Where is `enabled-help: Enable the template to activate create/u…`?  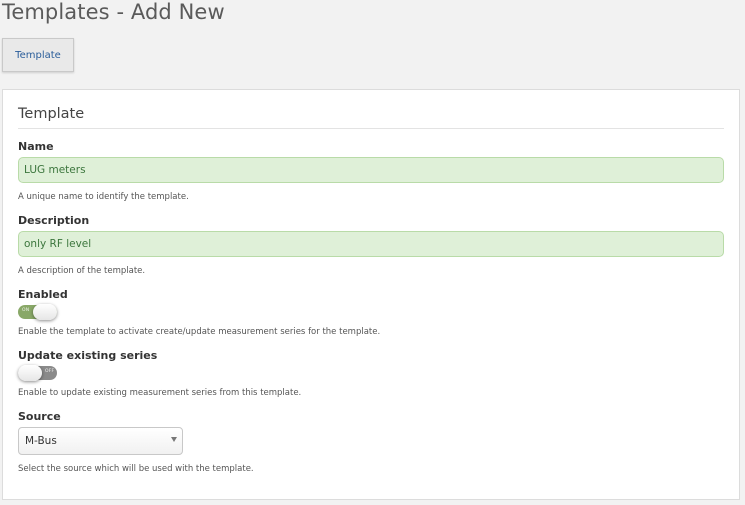
enabled-help: Enable the template to activate create/u… is located at coordinates (199, 332).